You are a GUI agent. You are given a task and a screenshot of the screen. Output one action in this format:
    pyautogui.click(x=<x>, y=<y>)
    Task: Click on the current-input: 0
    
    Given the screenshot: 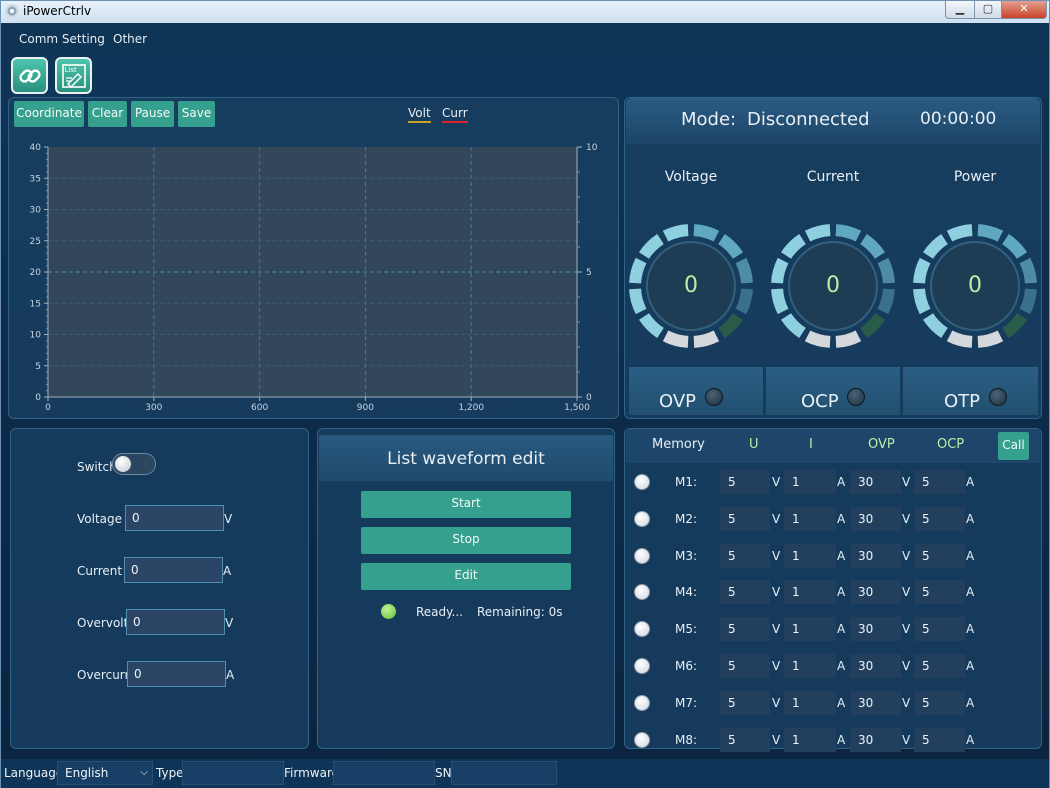 What is the action you would take?
    pyautogui.click(x=173, y=570)
    